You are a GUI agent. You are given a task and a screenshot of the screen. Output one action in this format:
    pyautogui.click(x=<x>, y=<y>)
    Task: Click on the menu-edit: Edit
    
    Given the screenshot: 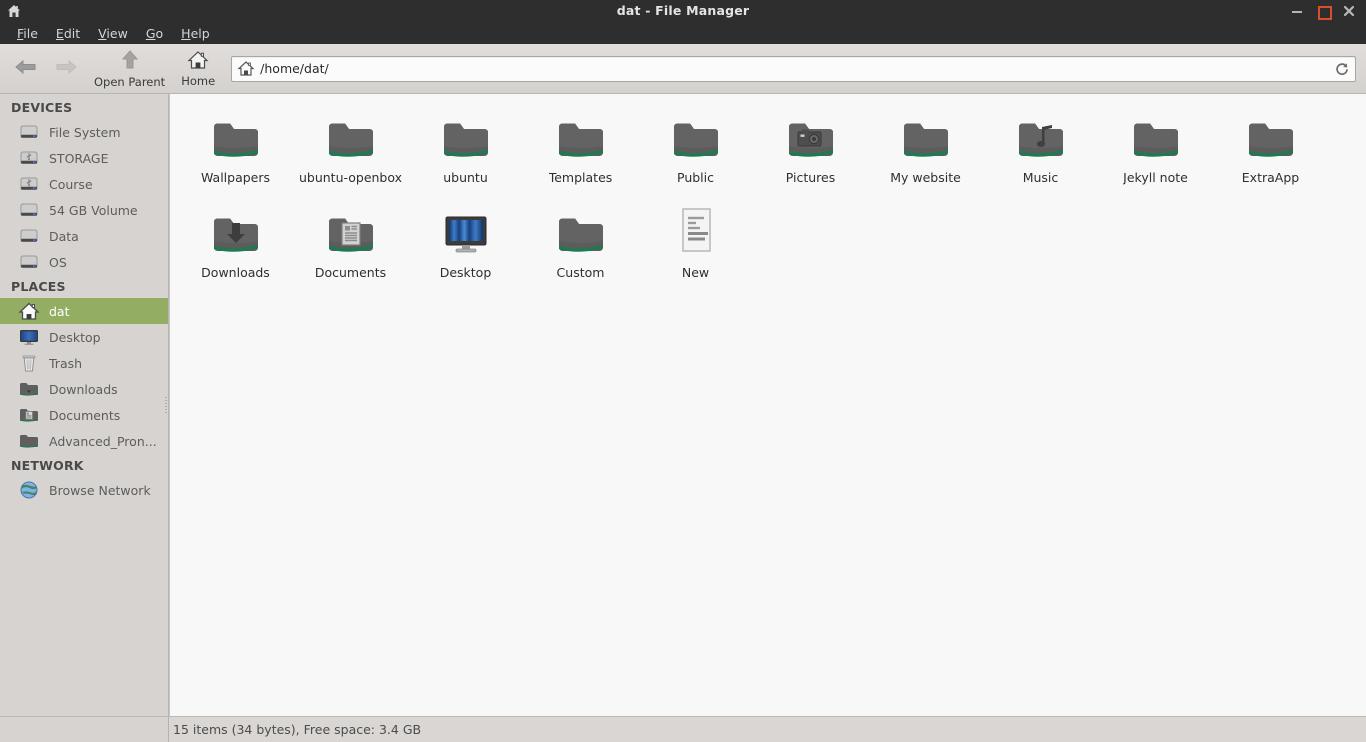 What is the action you would take?
    pyautogui.click(x=68, y=33)
    